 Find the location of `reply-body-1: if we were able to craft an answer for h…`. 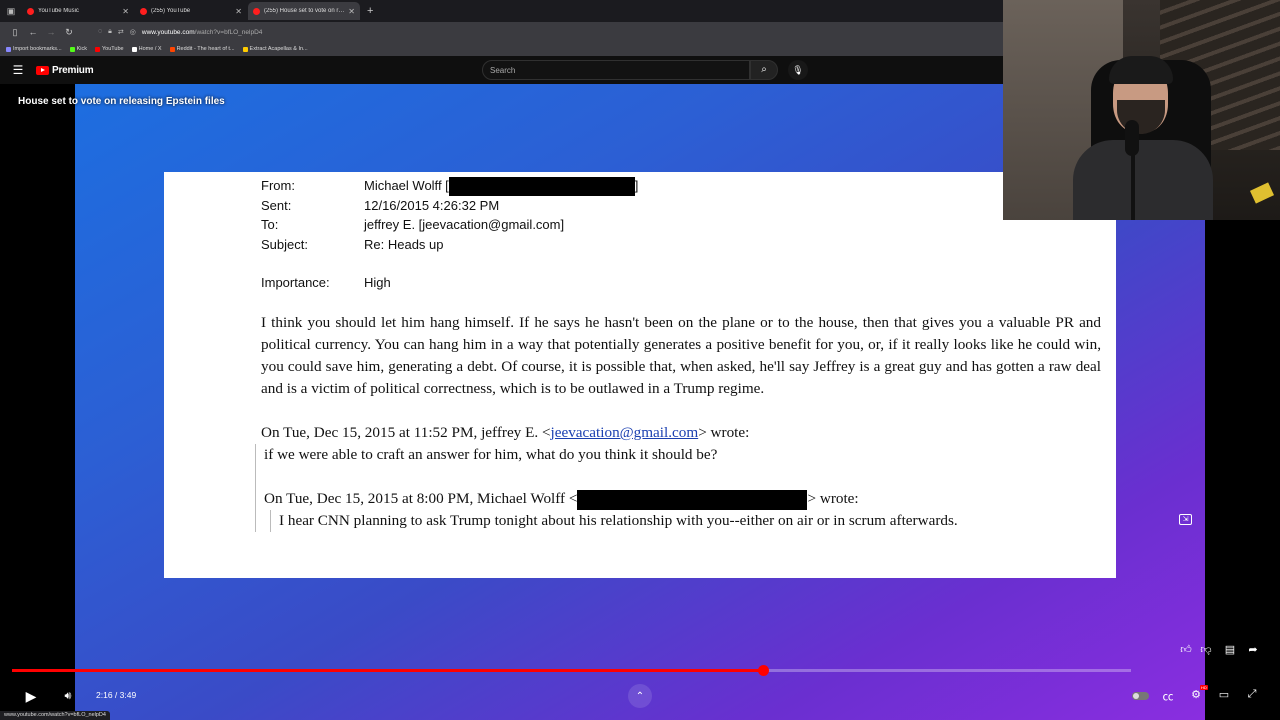

reply-body-1: if we were able to craft an answer for h… is located at coordinates (491, 454).